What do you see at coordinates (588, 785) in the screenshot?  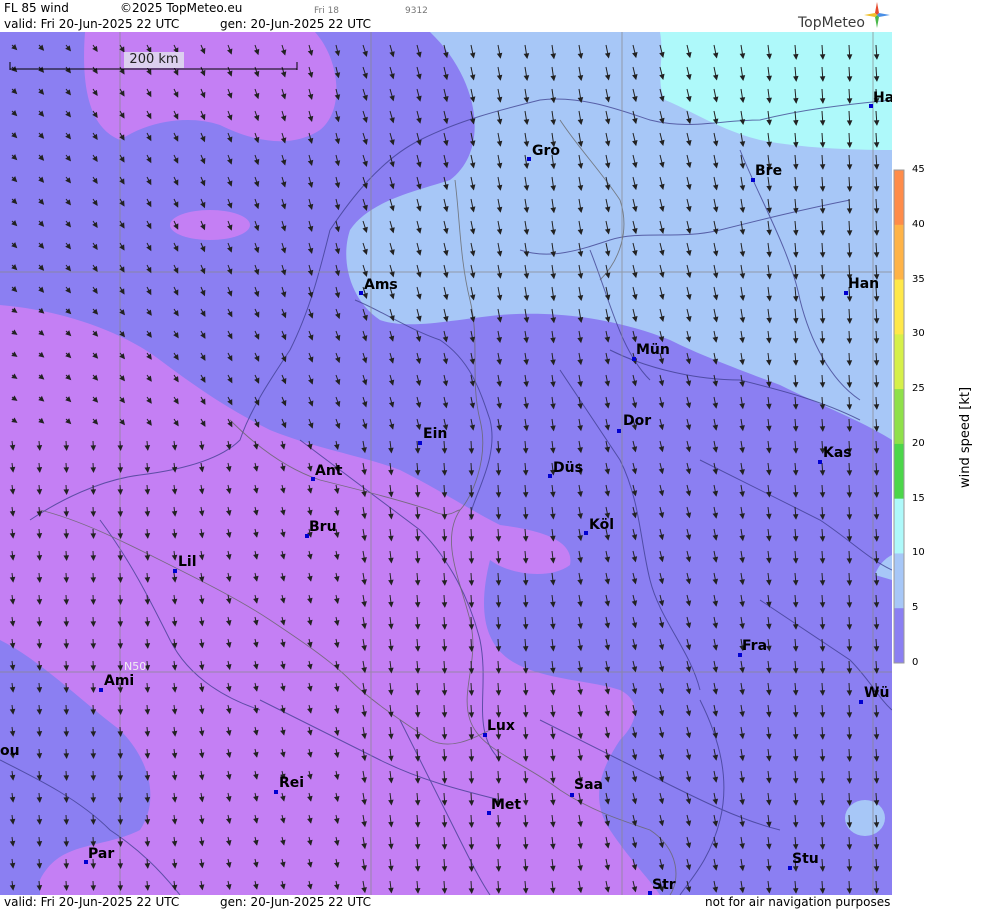 I see `city-label-saa: Saa` at bounding box center [588, 785].